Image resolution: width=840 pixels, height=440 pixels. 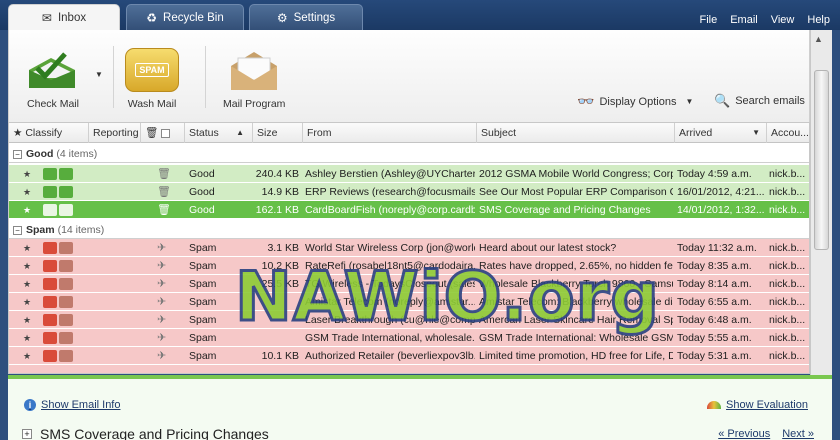 I want to click on group-header-good: − Good (4 items), so click(x=409, y=154).